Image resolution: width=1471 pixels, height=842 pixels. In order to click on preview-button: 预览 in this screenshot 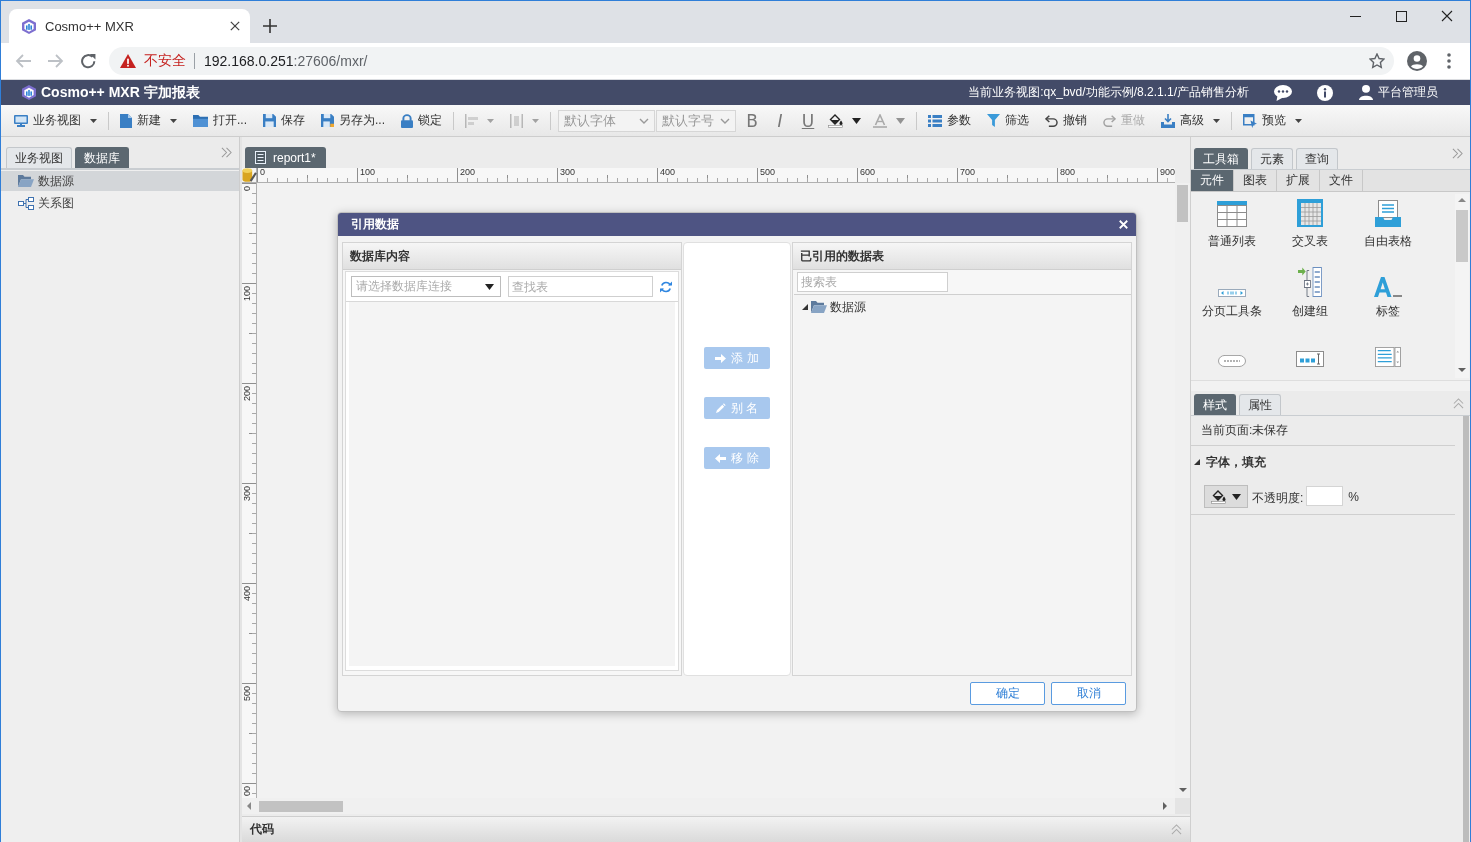, I will do `click(1273, 120)`.